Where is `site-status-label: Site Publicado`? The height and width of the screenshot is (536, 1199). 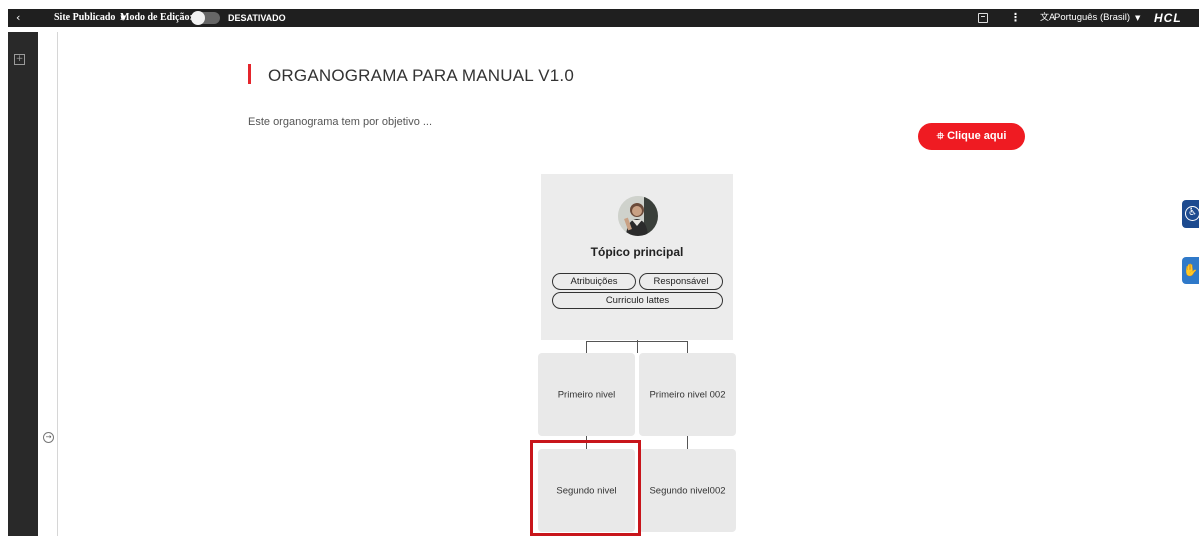 site-status-label: Site Publicado is located at coordinates (85, 17).